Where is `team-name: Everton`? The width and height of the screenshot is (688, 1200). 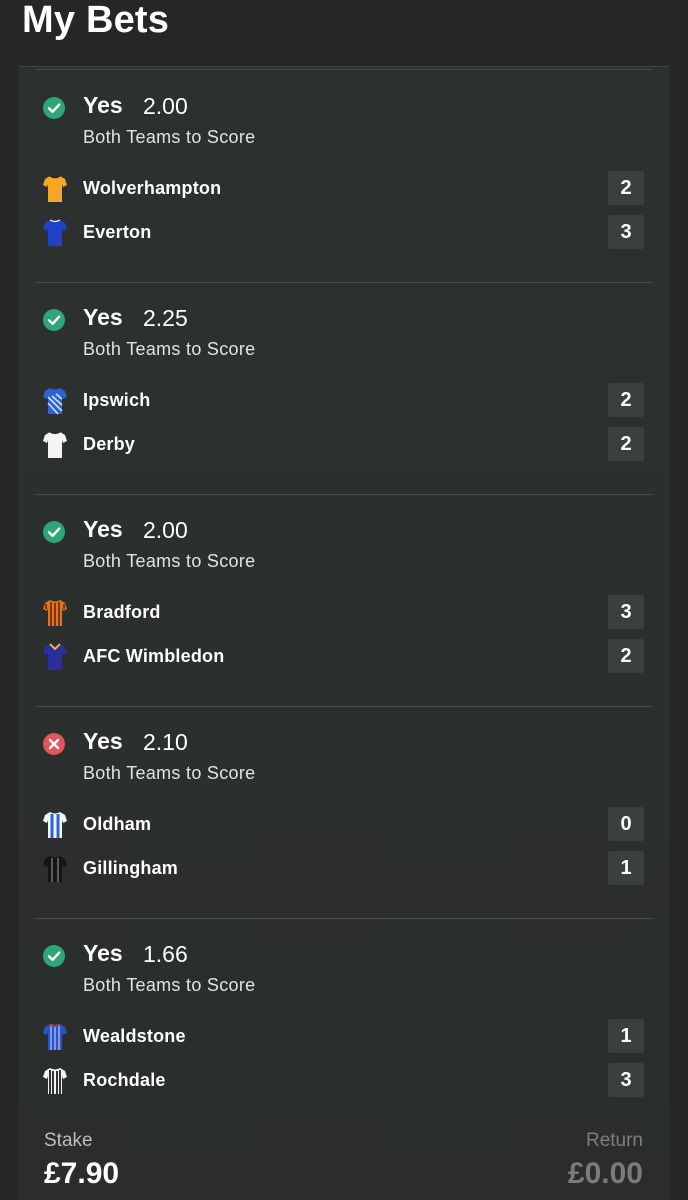 team-name: Everton is located at coordinates (117, 232).